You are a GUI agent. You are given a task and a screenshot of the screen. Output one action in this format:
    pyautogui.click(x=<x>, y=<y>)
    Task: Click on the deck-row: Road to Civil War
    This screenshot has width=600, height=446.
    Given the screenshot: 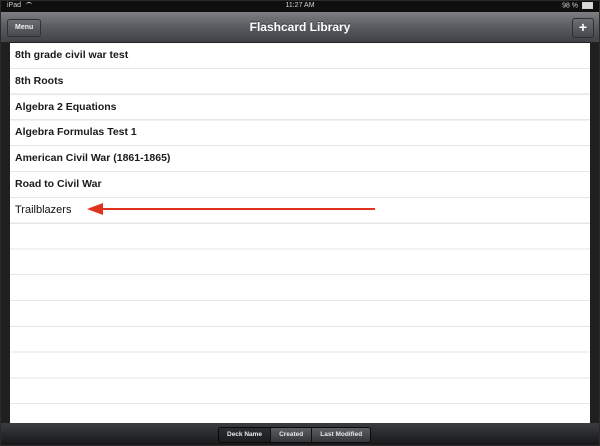 What is the action you would take?
    pyautogui.click(x=300, y=185)
    